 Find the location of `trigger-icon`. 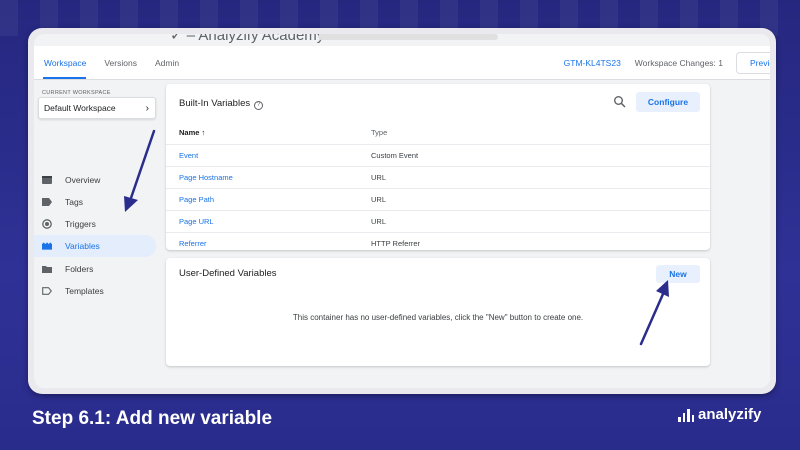

trigger-icon is located at coordinates (47, 224).